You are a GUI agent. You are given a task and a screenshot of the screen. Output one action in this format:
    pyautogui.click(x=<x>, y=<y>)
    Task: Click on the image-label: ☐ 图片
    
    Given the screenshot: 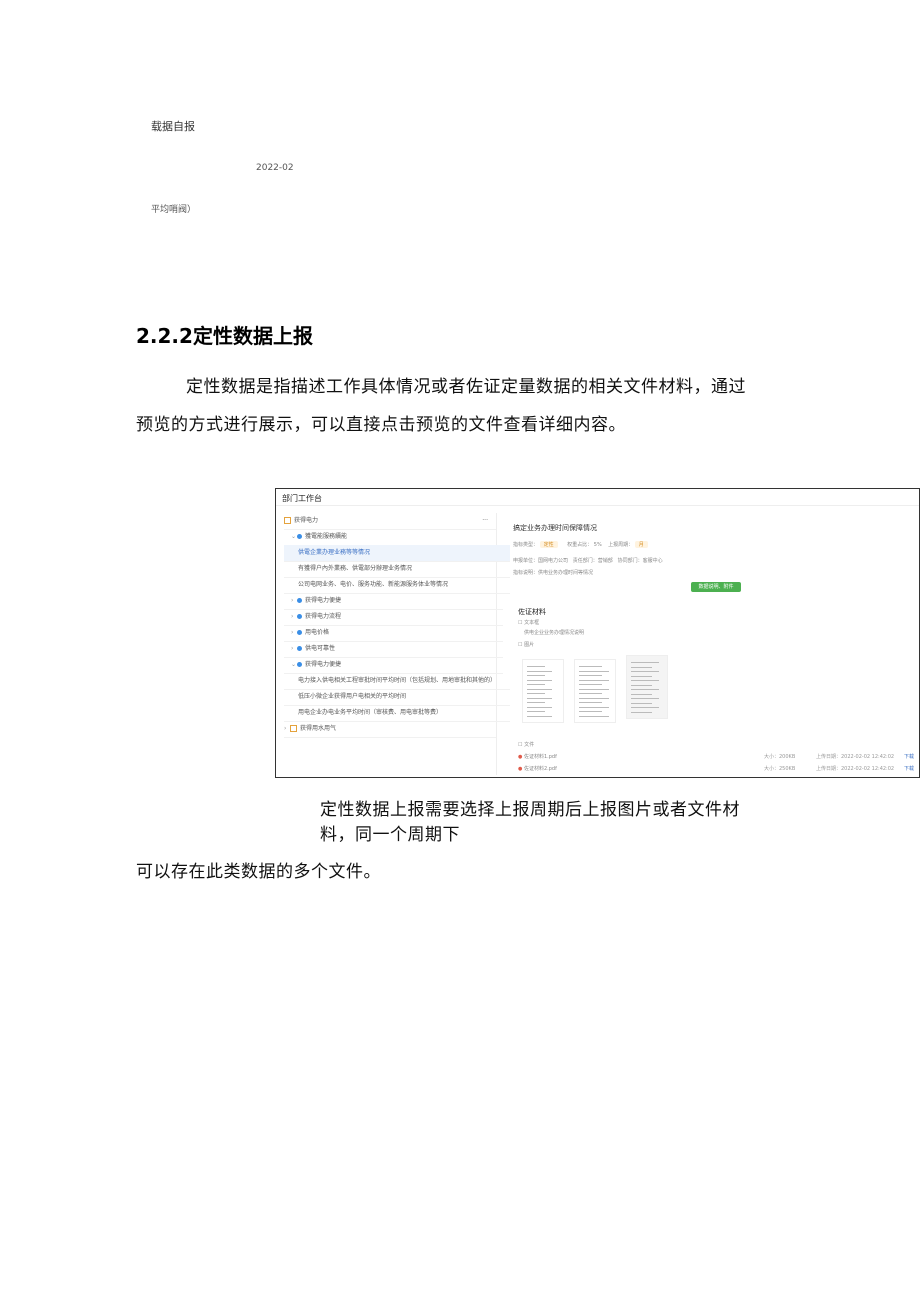 What is the action you would take?
    pyautogui.click(x=526, y=645)
    